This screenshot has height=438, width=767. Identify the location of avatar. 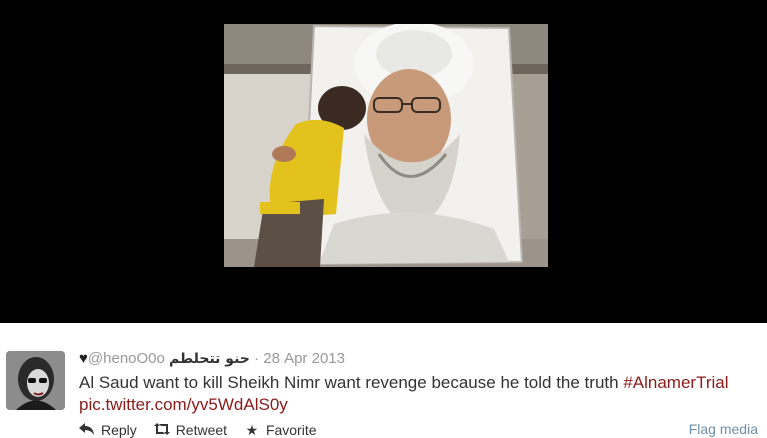
(35, 380).